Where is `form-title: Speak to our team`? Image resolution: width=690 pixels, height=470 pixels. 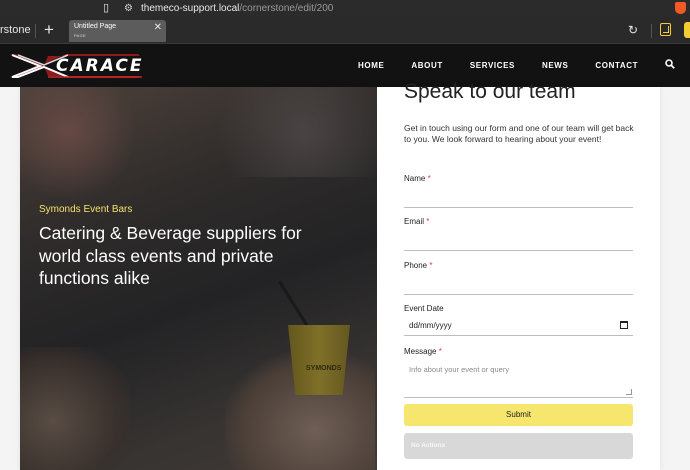 form-title: Speak to our team is located at coordinates (490, 91).